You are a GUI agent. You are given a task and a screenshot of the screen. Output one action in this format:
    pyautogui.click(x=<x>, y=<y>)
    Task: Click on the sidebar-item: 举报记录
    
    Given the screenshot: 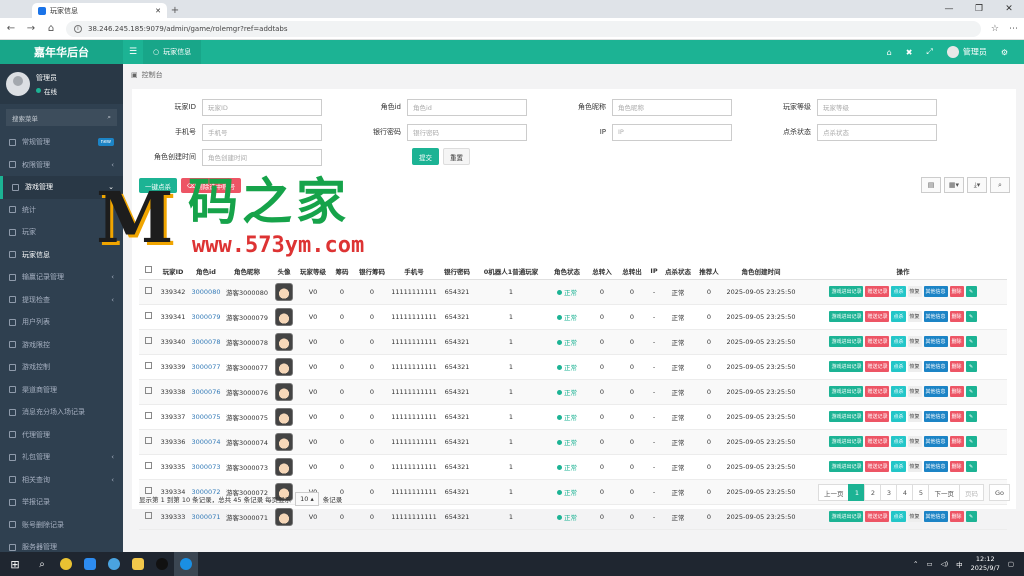 What is the action you would take?
    pyautogui.click(x=61, y=502)
    